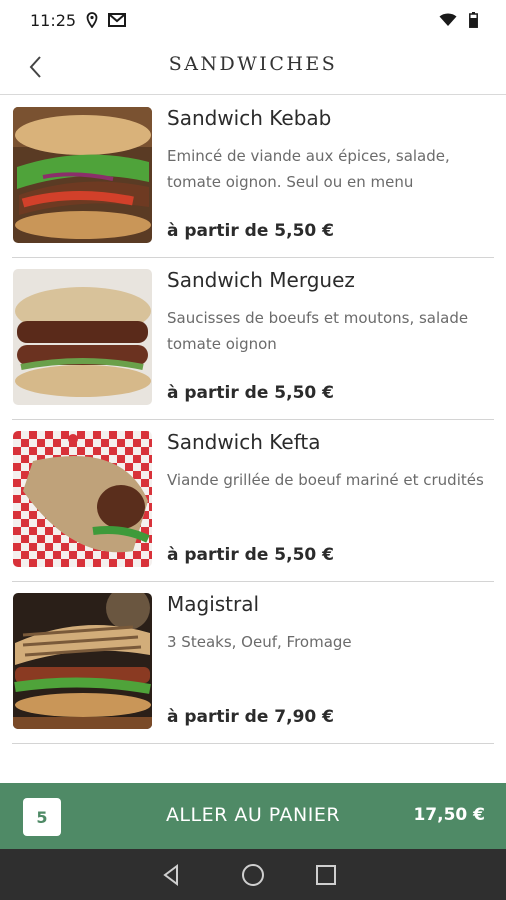  I want to click on product-price: à partir de 7,90 €, so click(250, 717).